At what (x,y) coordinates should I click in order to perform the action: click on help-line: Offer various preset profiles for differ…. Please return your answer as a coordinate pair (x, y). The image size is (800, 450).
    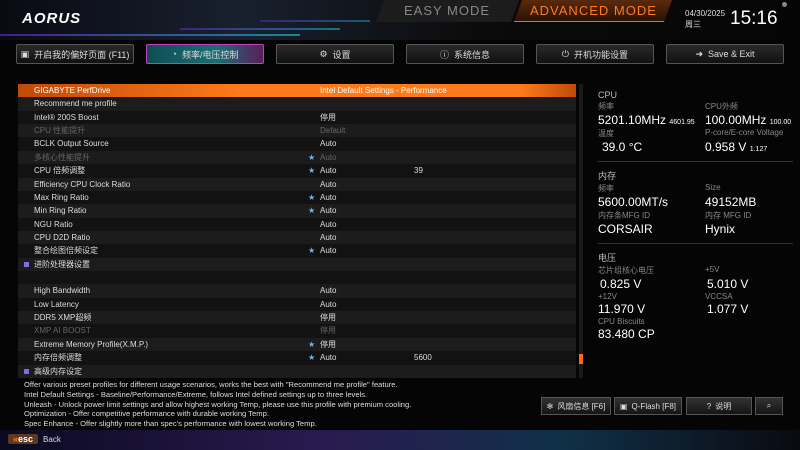
    Looking at the image, I should click on (211, 384).